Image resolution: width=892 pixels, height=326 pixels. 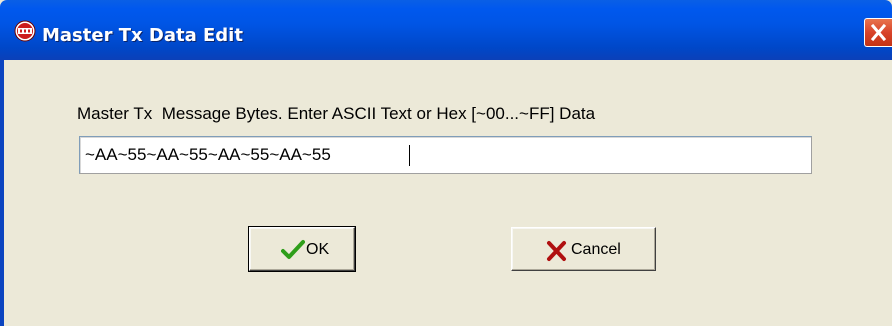 What do you see at coordinates (409, 155) in the screenshot?
I see `text-caret` at bounding box center [409, 155].